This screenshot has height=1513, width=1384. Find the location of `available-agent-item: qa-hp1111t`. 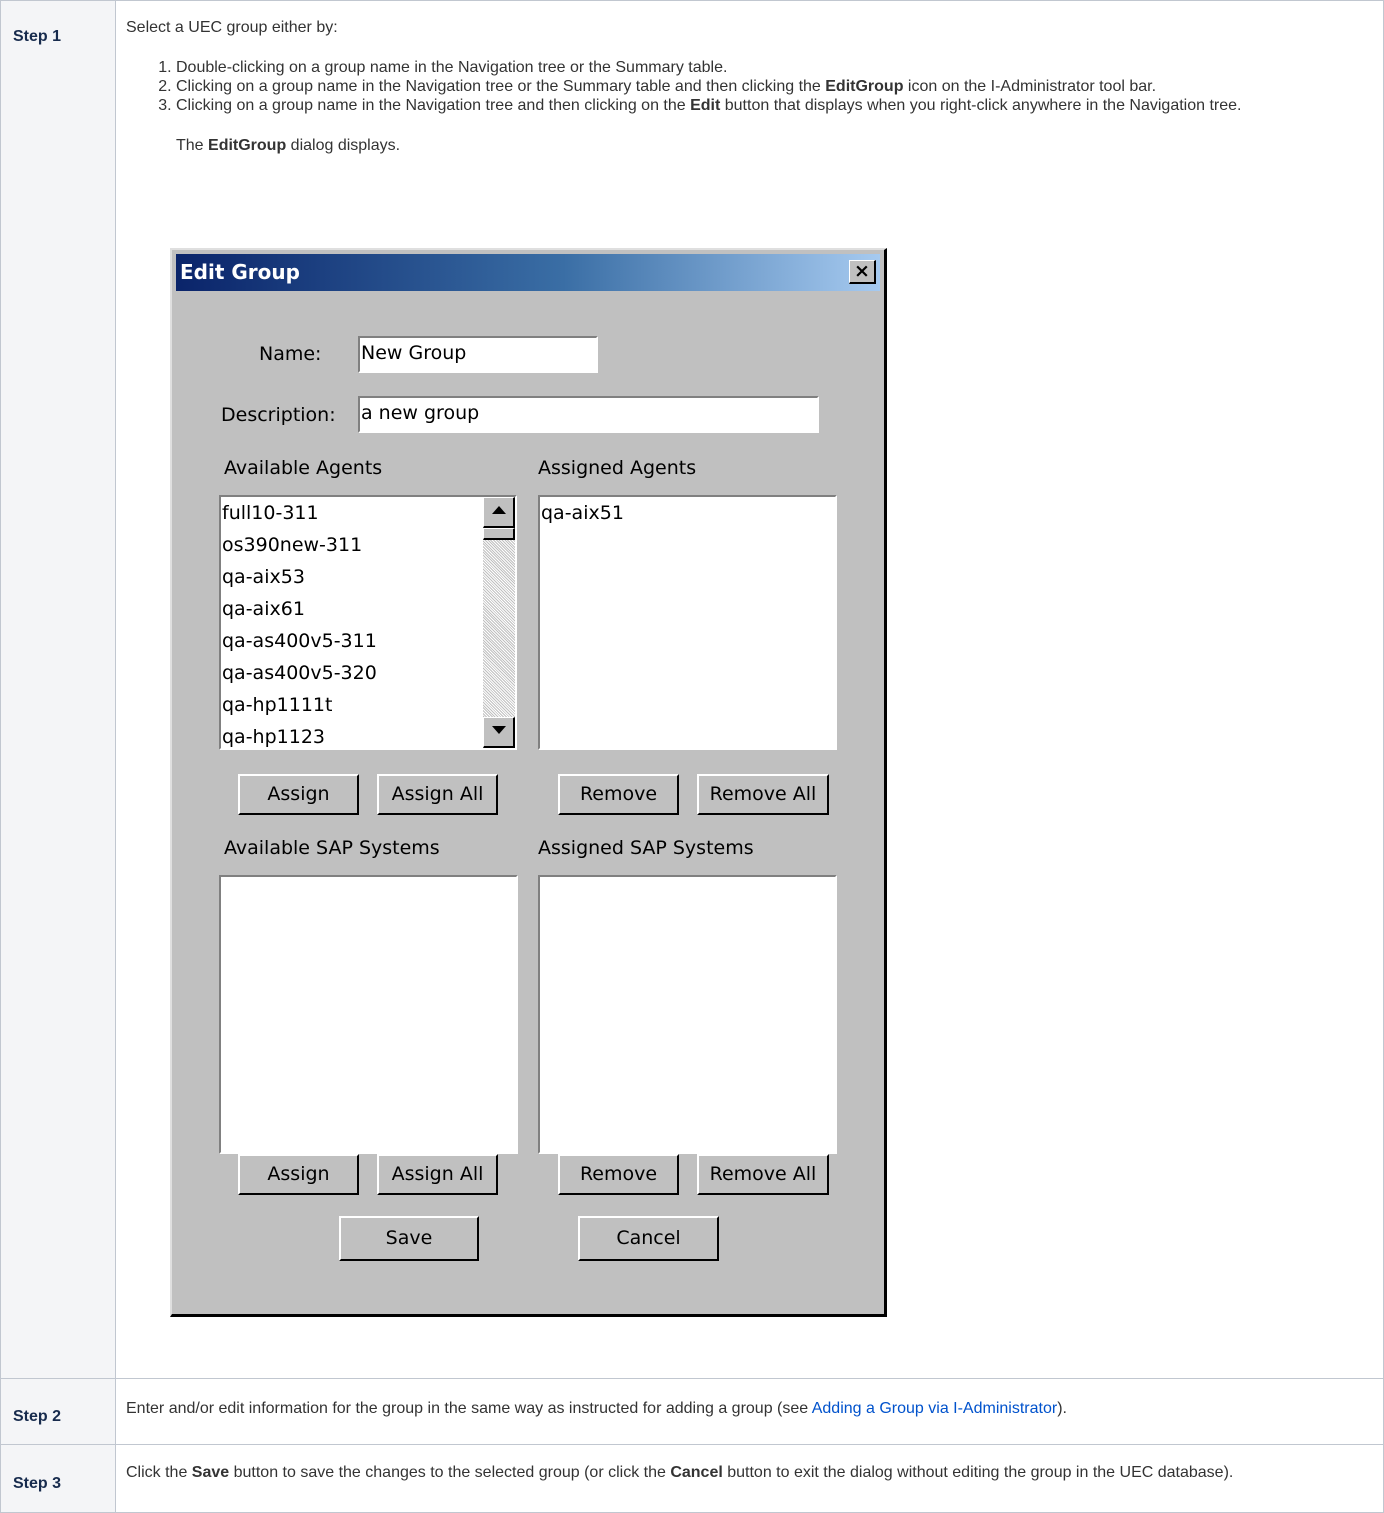

available-agent-item: qa-hp1111t is located at coordinates (368, 705).